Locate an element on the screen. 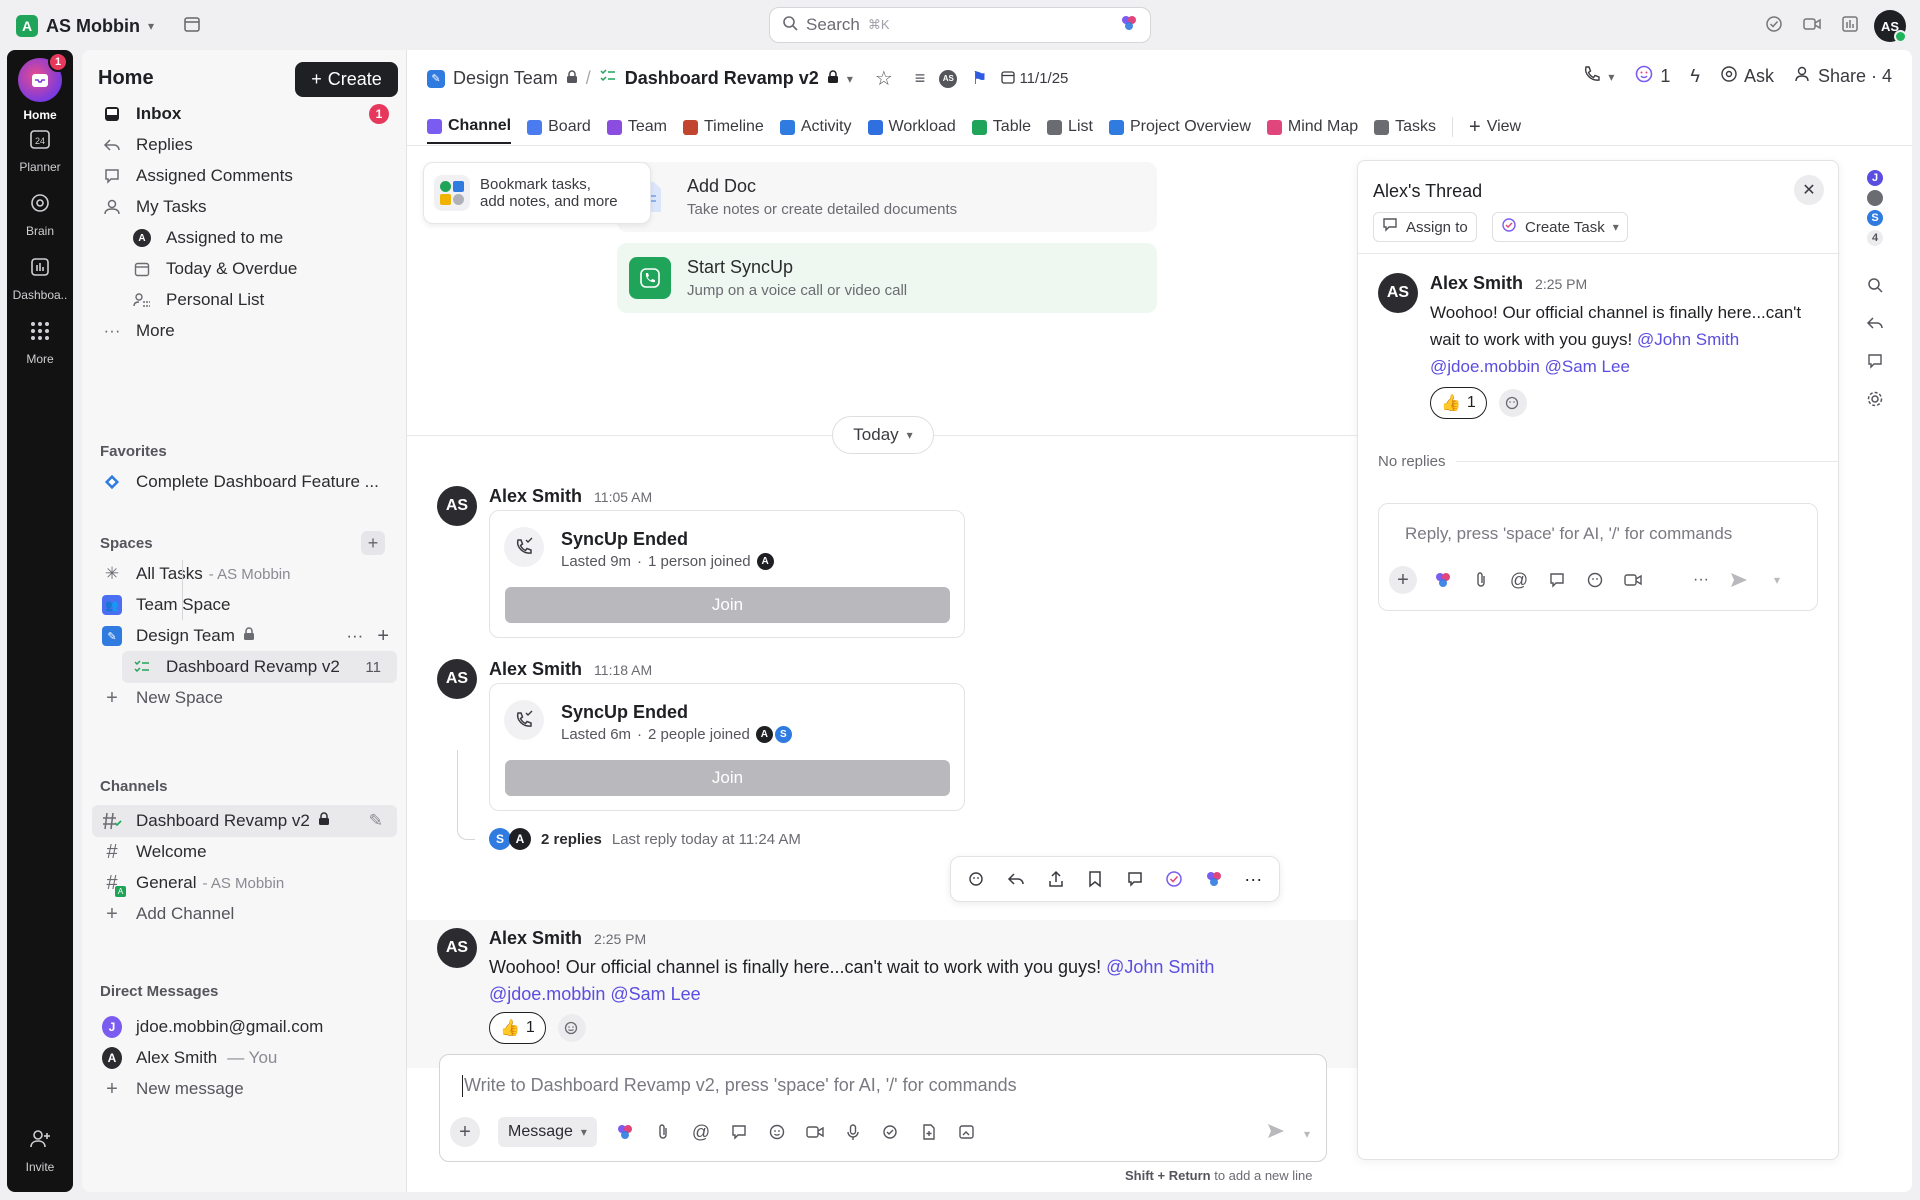 This screenshot has height=1200, width=1920. assign-comment-icon is located at coordinates (1135, 879).